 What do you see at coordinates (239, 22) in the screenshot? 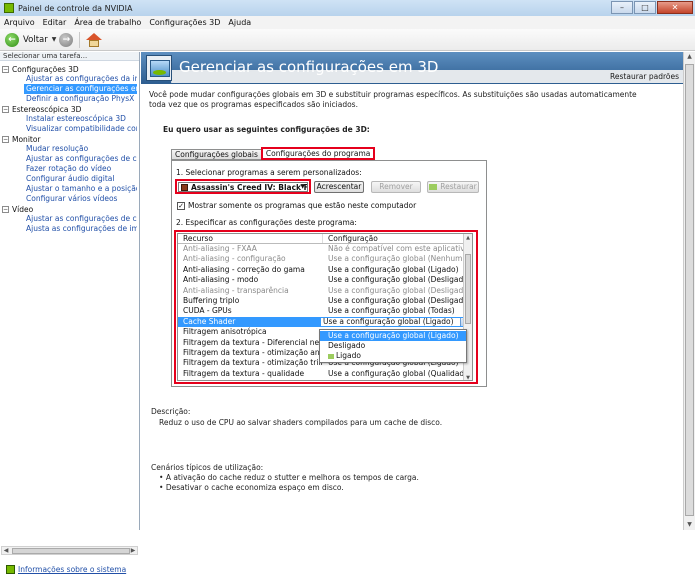
I see `menu-ajuda: Ajuda` at bounding box center [239, 22].